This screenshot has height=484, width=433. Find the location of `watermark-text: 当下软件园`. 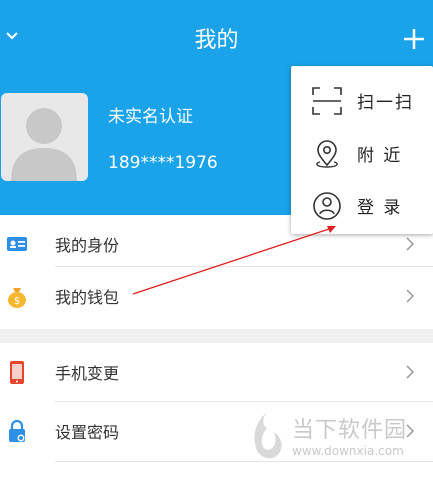

watermark-text: 当下软件园 is located at coordinates (350, 430).